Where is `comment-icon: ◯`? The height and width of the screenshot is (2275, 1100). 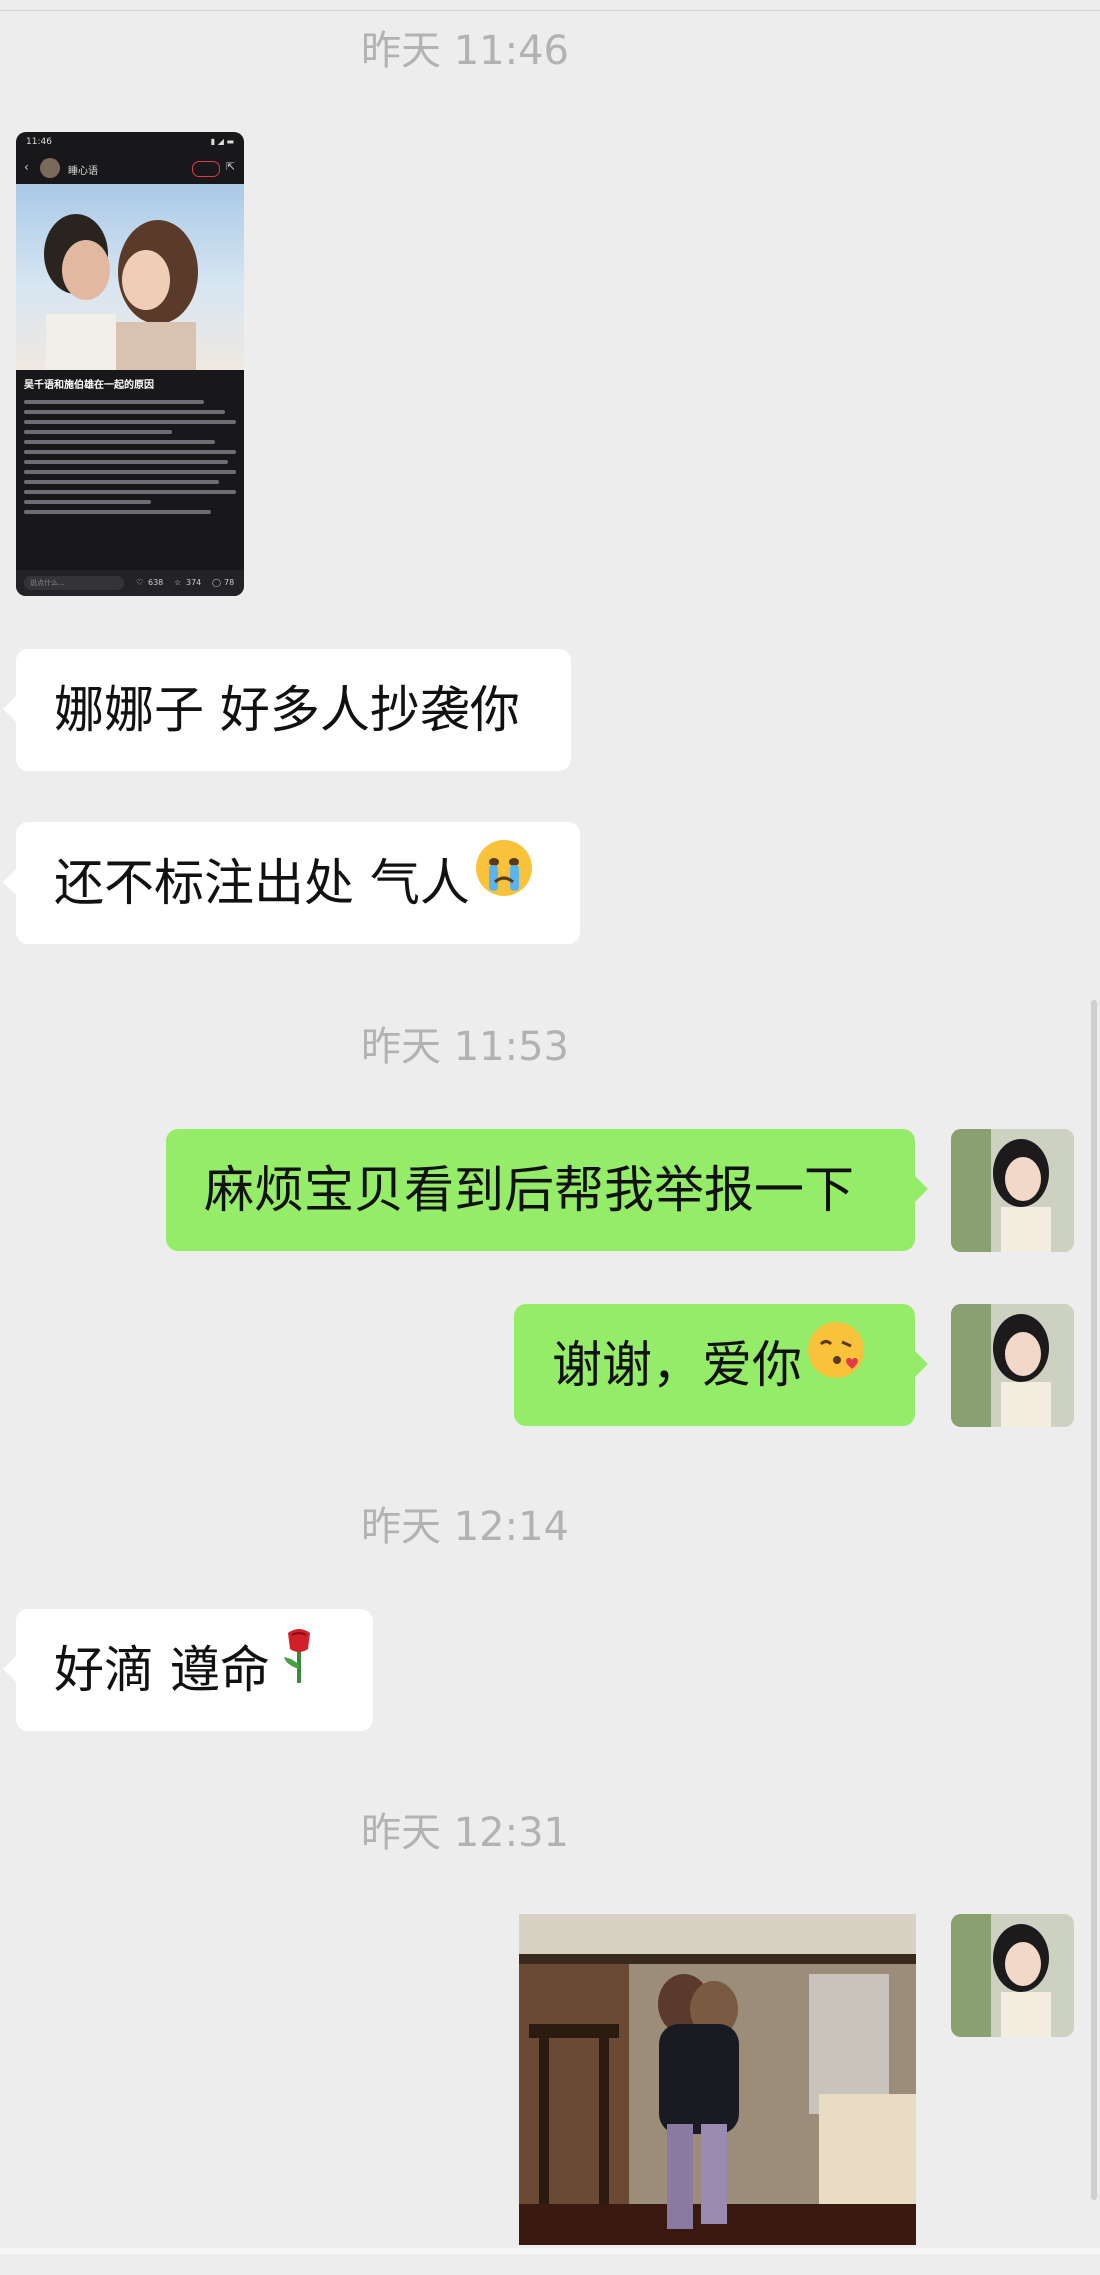
comment-icon: ◯ is located at coordinates (216, 582).